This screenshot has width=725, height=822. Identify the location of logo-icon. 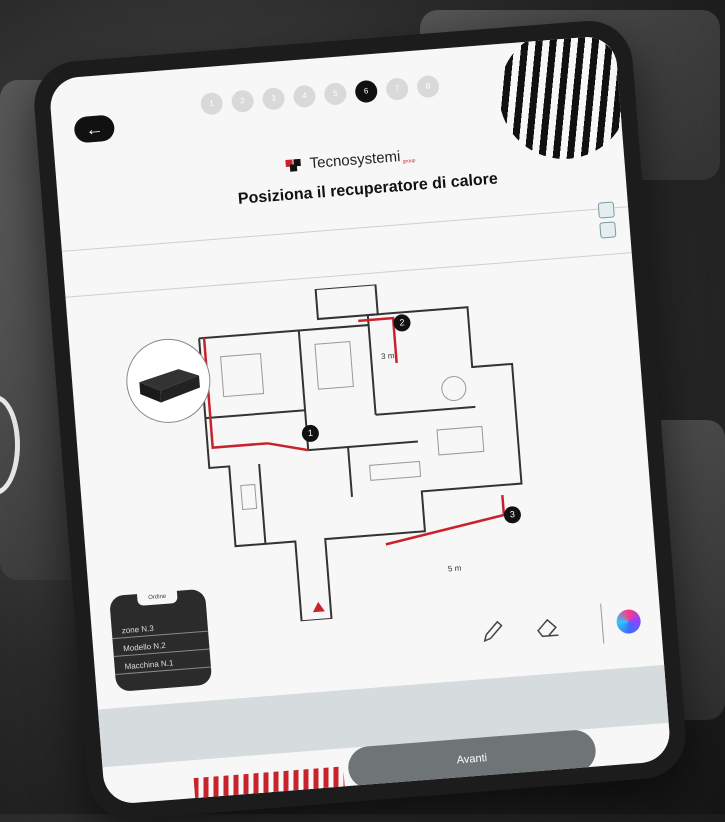
(294, 165).